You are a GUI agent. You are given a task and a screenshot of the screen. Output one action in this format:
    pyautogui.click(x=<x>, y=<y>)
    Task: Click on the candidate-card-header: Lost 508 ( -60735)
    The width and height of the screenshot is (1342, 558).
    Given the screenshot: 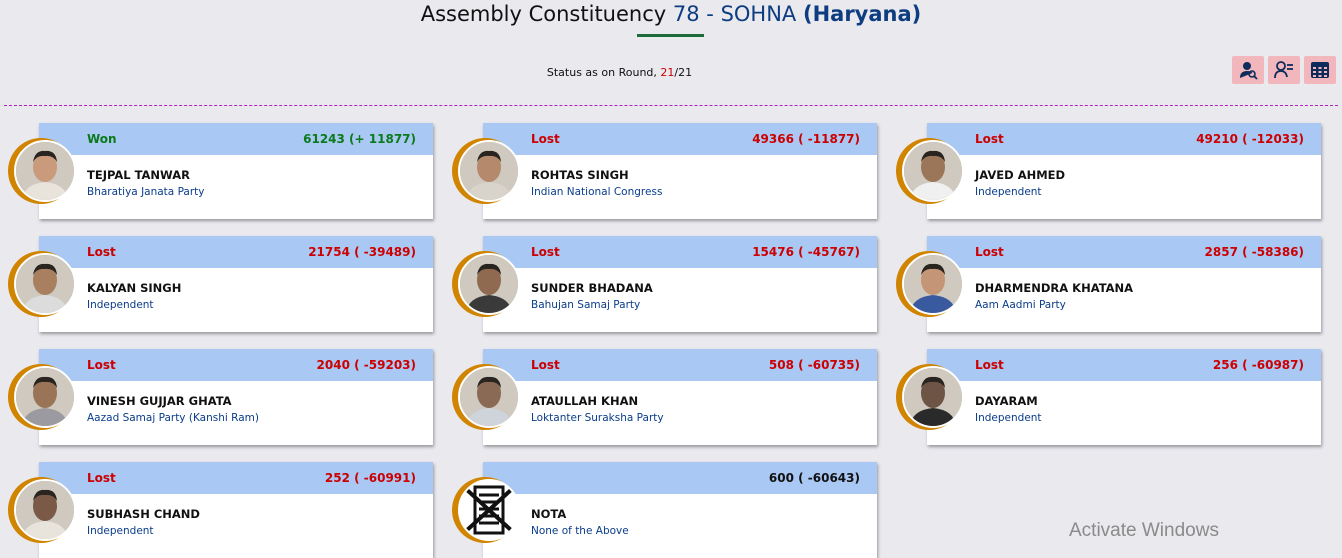 What is the action you would take?
    pyautogui.click(x=680, y=365)
    